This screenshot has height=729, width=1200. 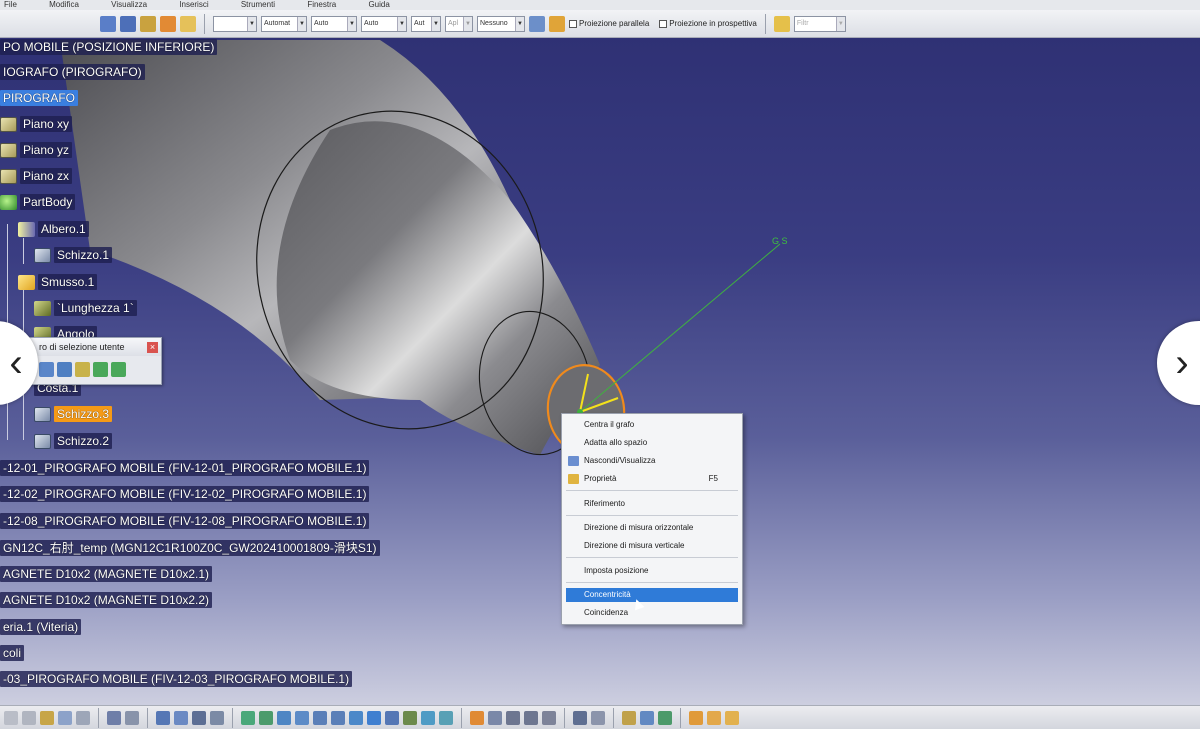 I want to click on menu-item-concentricity: Concentricità, so click(x=652, y=595).